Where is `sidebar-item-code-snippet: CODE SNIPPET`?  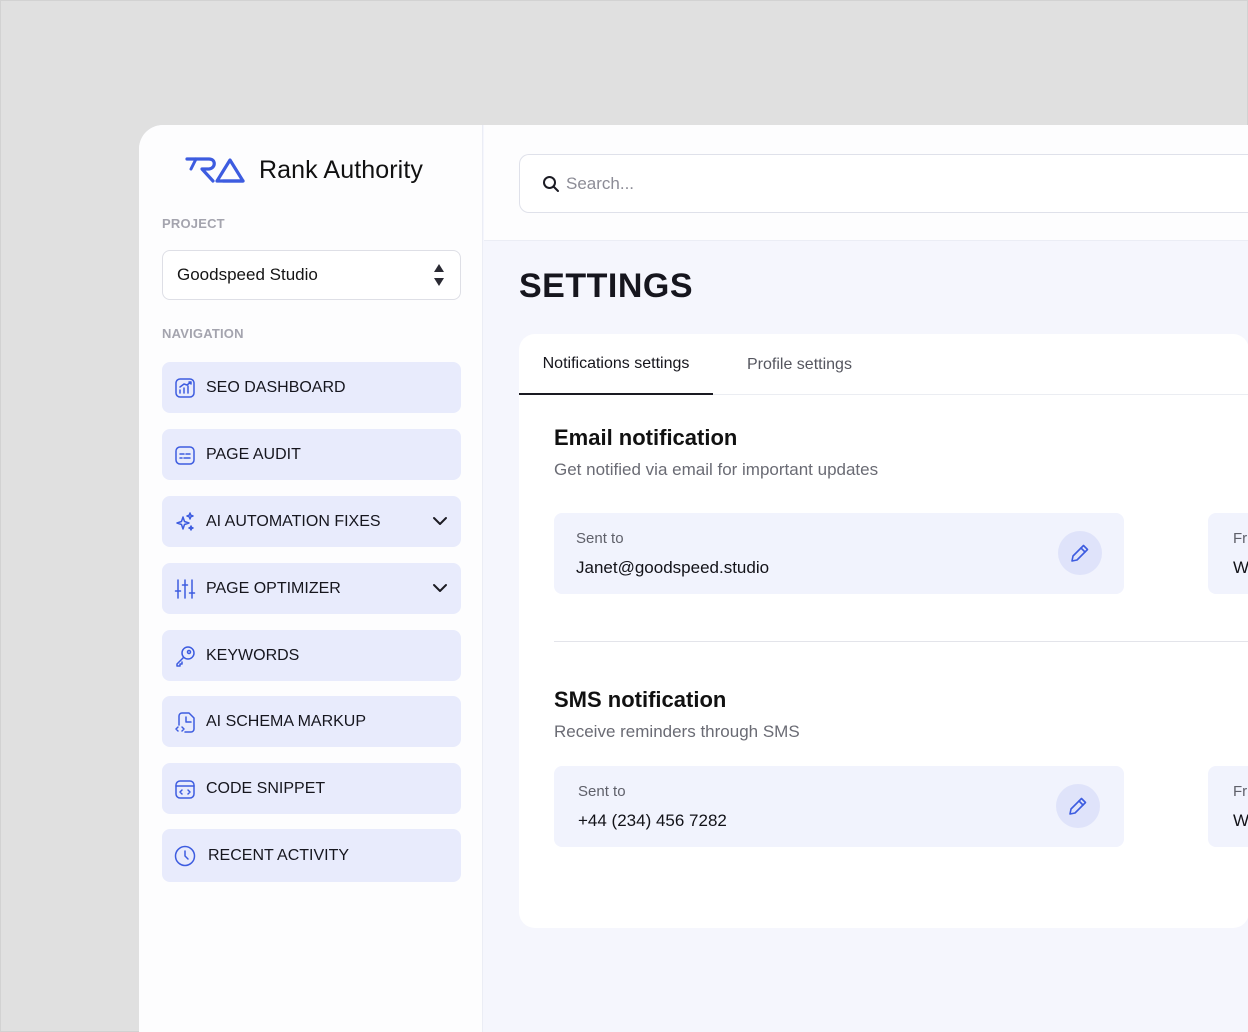
sidebar-item-code-snippet: CODE SNIPPET is located at coordinates (311, 788).